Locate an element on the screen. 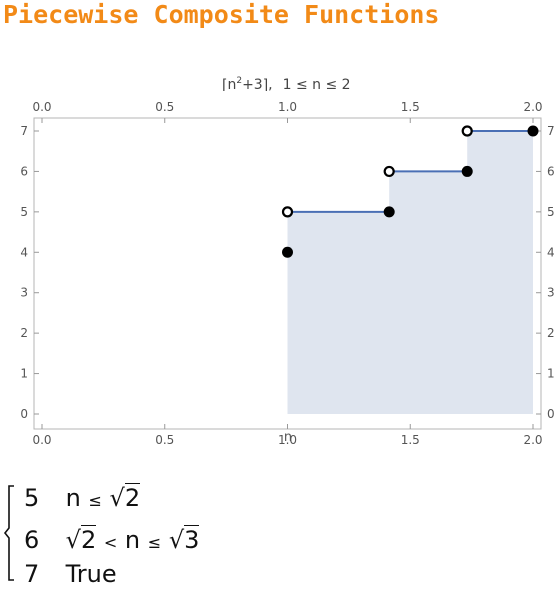 The image size is (556, 590). plot-title: ⌈n2+3⌉, 1 ≤ n ≤ 2 is located at coordinates (286, 84).